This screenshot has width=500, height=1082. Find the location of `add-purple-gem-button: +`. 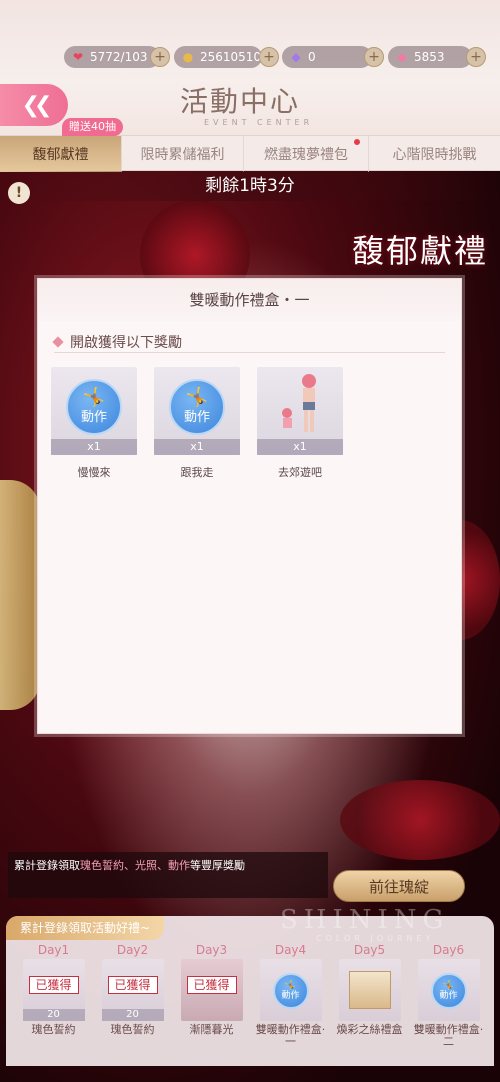

add-purple-gem-button: + is located at coordinates (374, 57).